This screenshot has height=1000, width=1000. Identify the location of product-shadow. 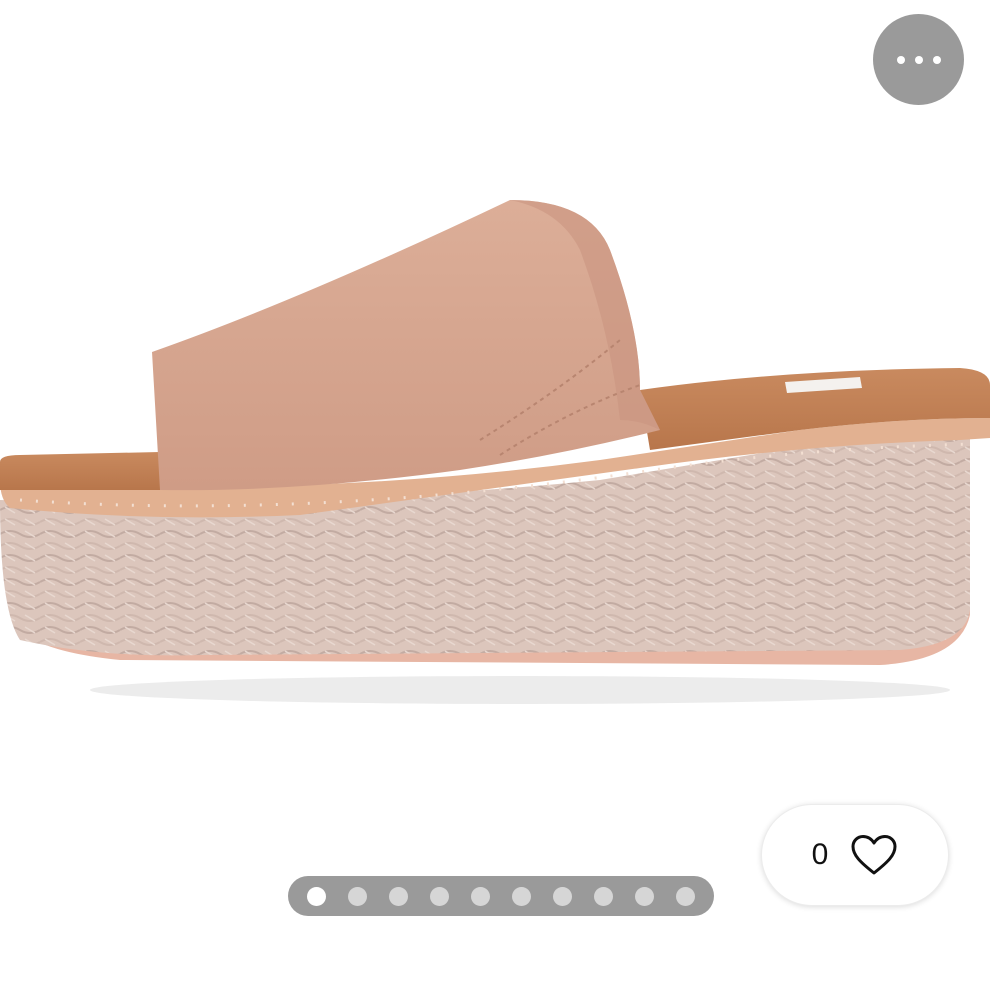
(520, 690).